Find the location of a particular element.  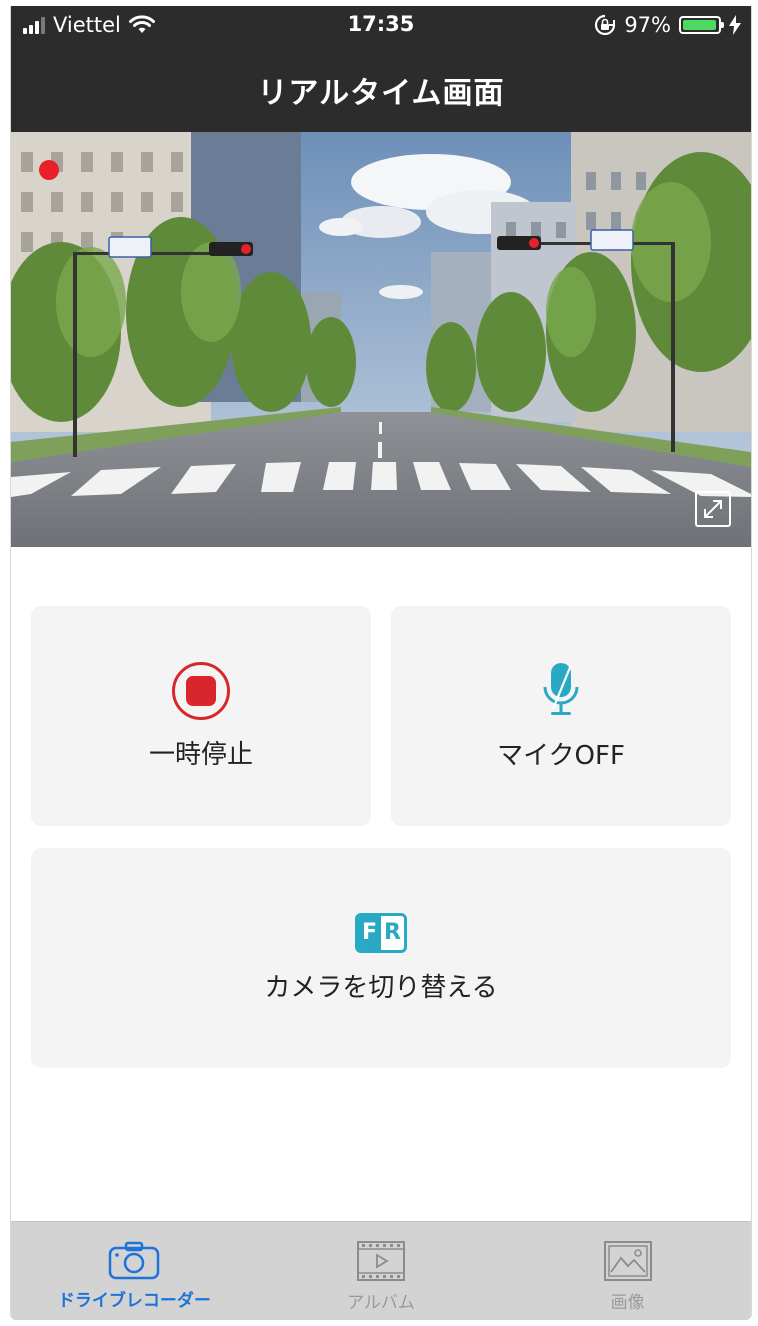

battery-icon is located at coordinates (701, 25).